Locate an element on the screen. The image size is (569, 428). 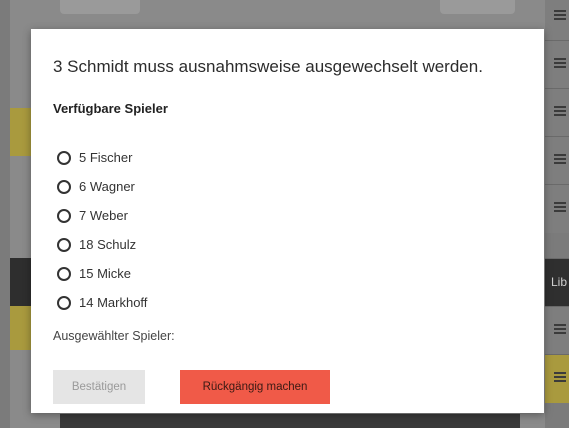
player-option: 14 Markhoff is located at coordinates (102, 302).